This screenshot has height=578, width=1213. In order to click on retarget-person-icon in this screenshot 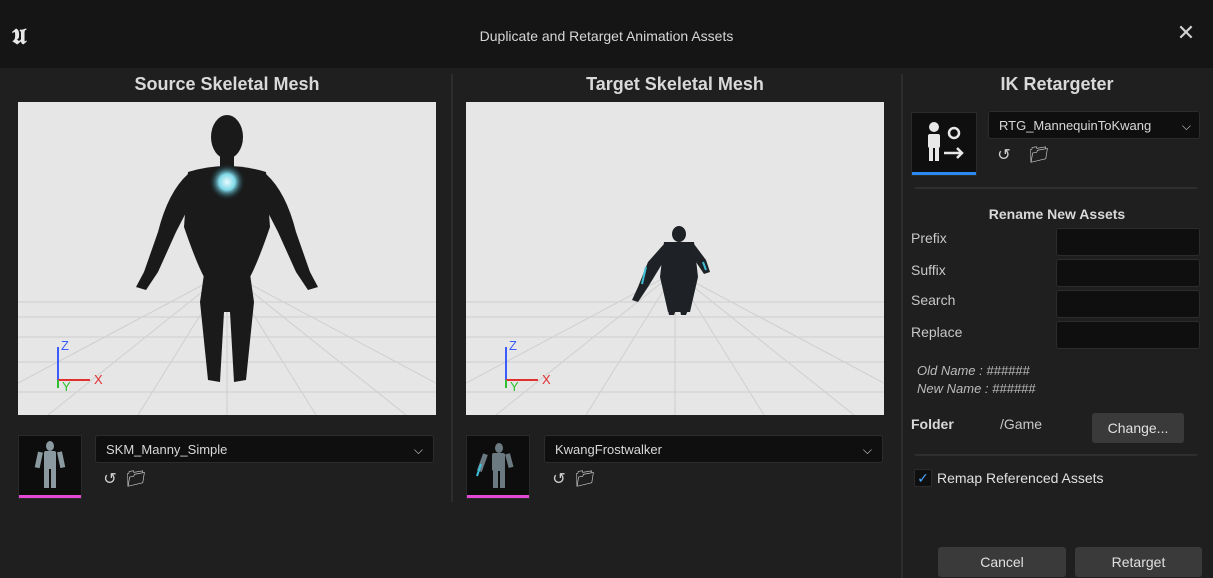, I will do `click(946, 141)`.